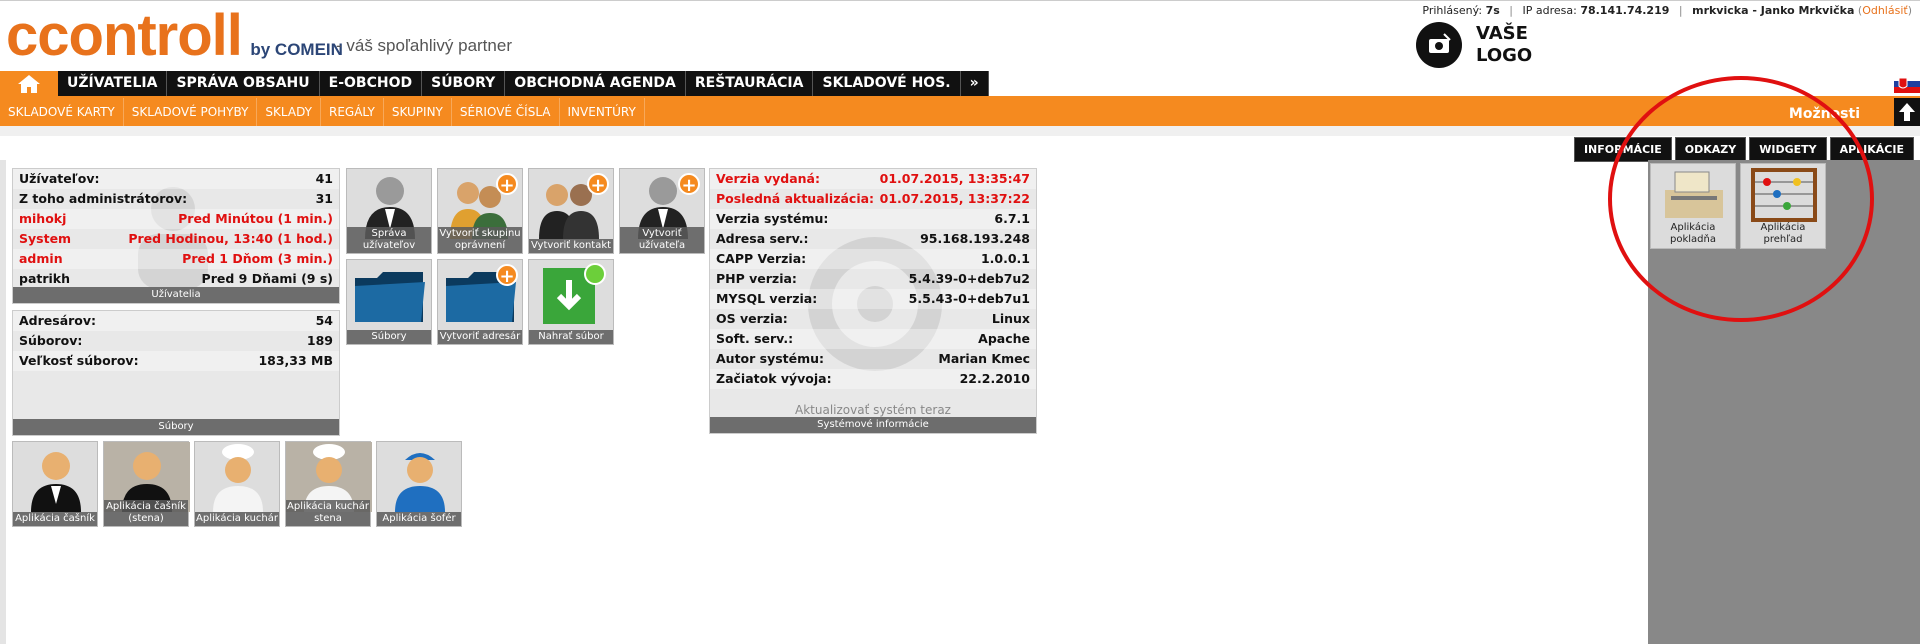 The image size is (1920, 644). Describe the element at coordinates (113, 83) in the screenshot. I see `nav-item-uzivatelia: UŽÍVATELIA` at that location.